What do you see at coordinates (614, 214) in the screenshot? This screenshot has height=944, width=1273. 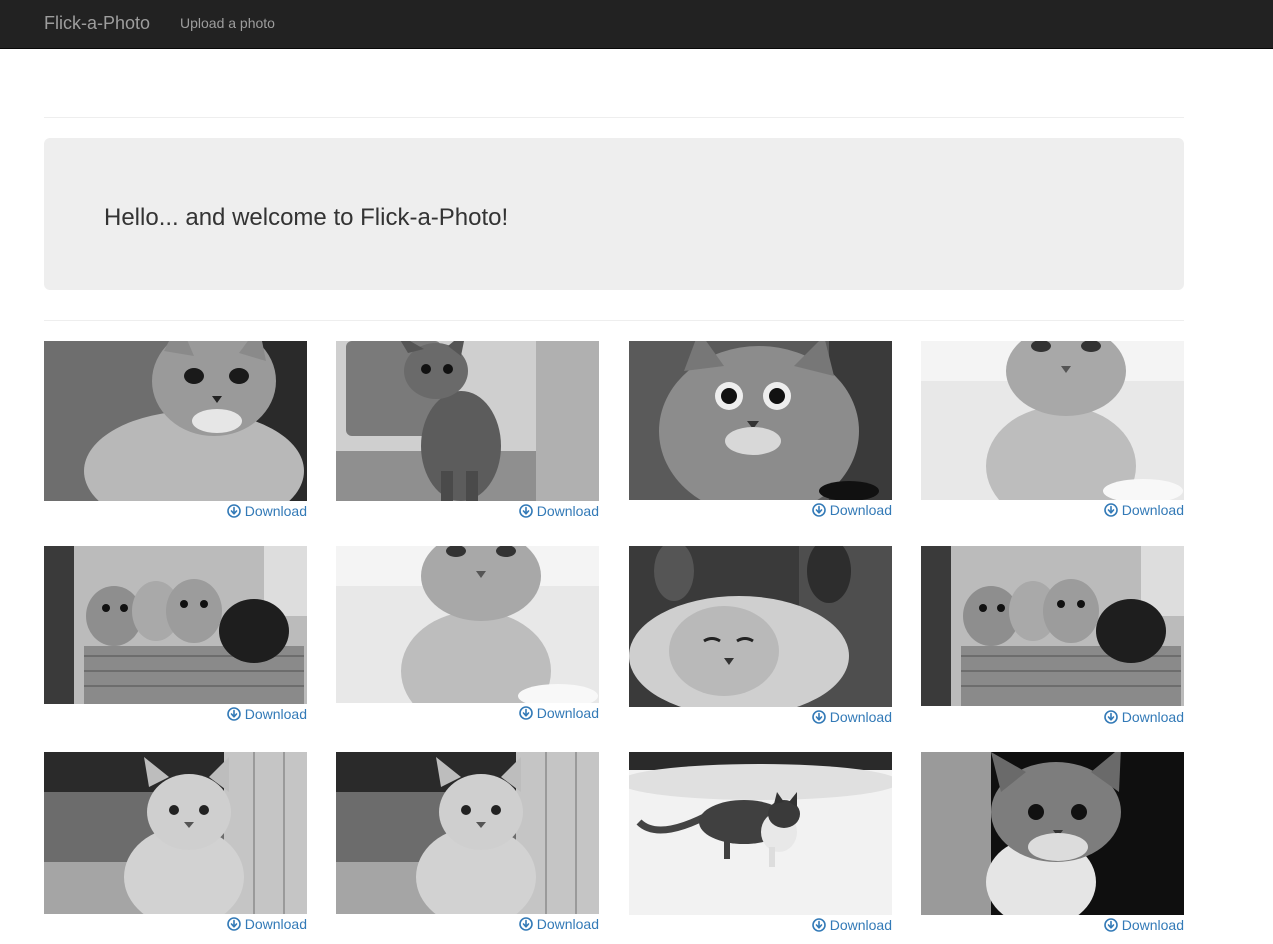 I see `welcome-jumbotron: Hello... and welcome to Flick-a-Photo!` at bounding box center [614, 214].